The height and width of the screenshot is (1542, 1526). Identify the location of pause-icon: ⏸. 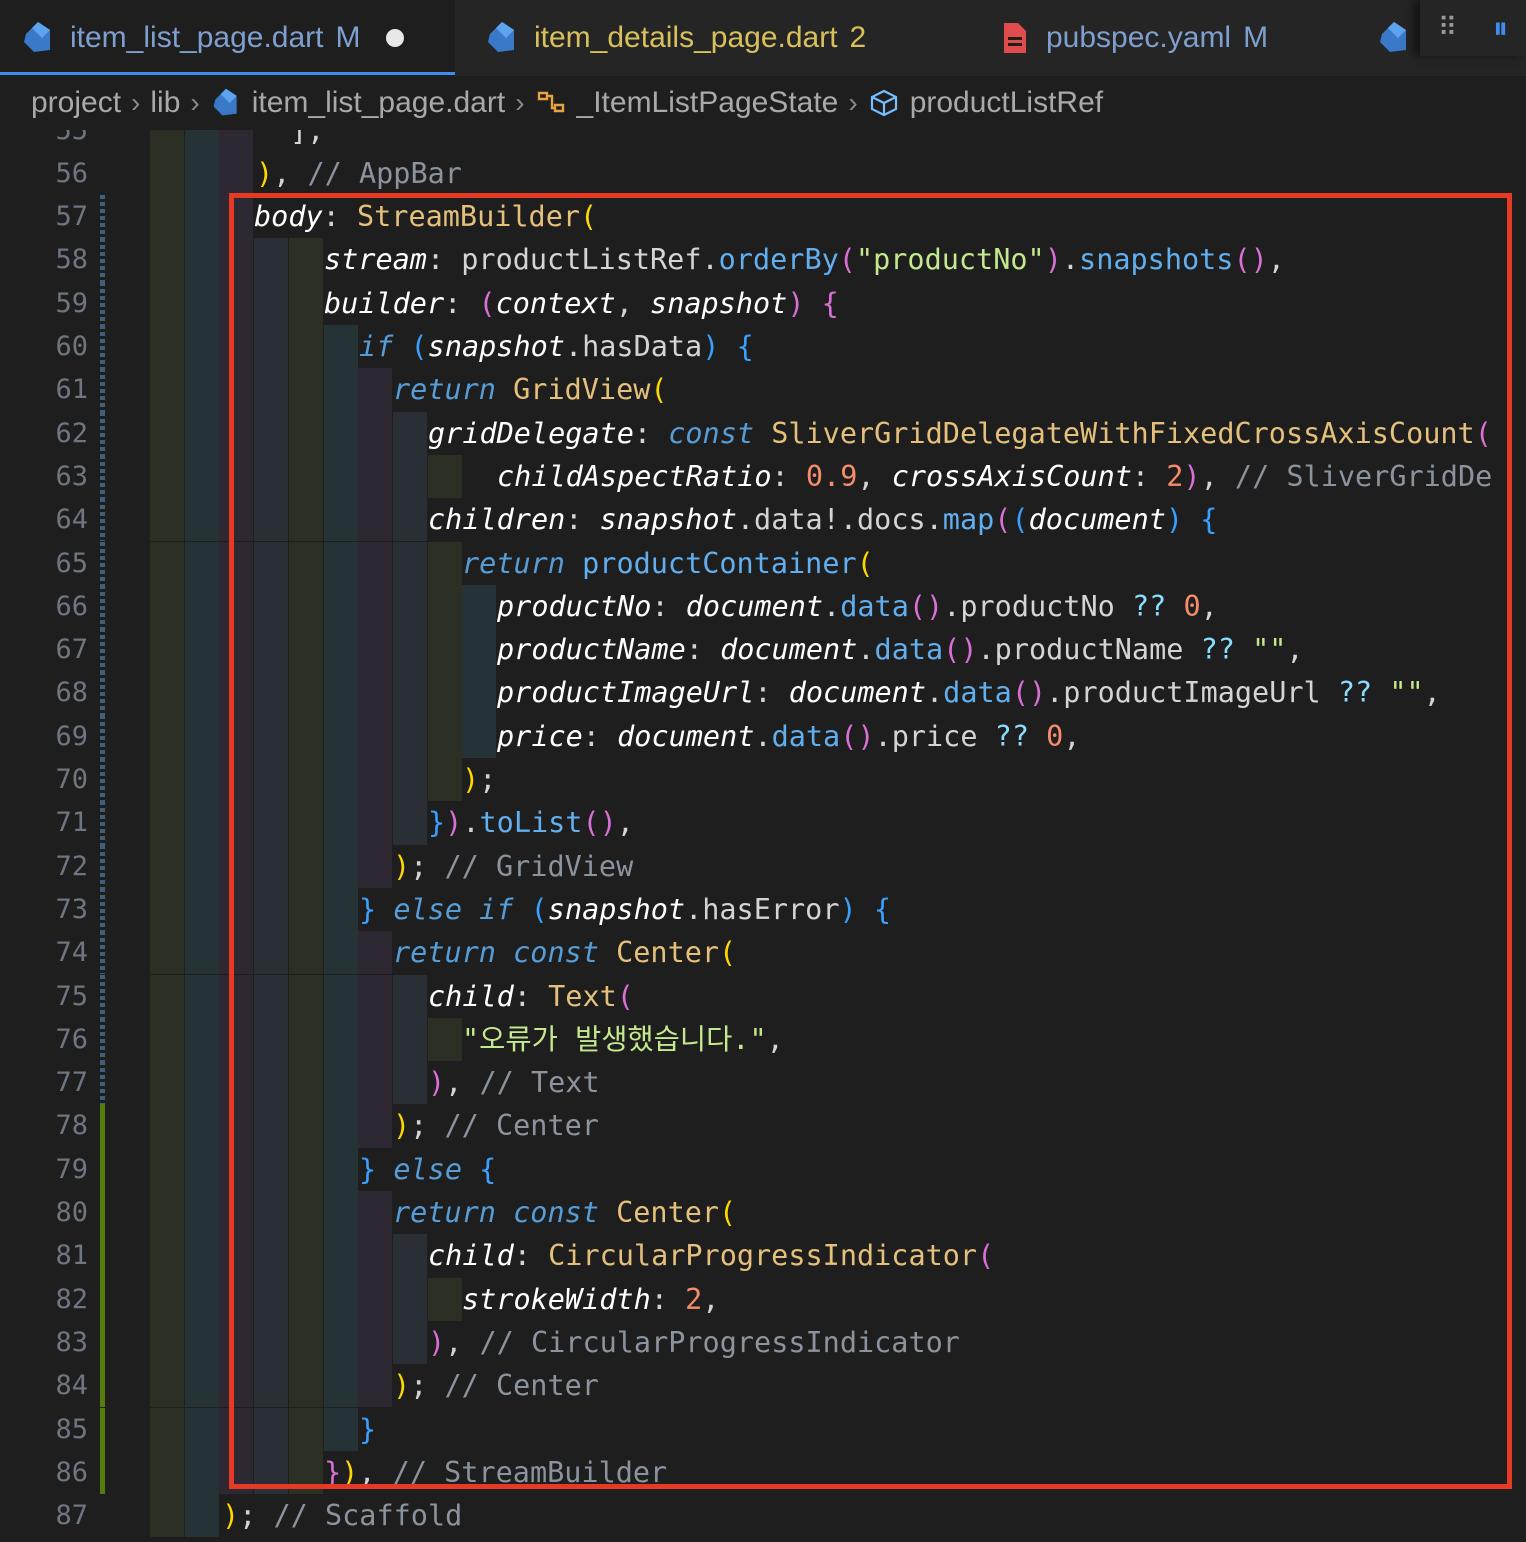
(1500, 28).